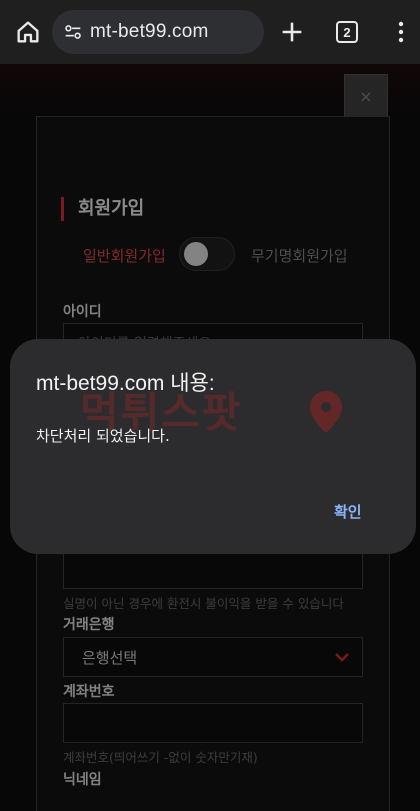 The height and width of the screenshot is (811, 420). I want to click on alert-title: mt-bet99.com 내용:, so click(125, 383).